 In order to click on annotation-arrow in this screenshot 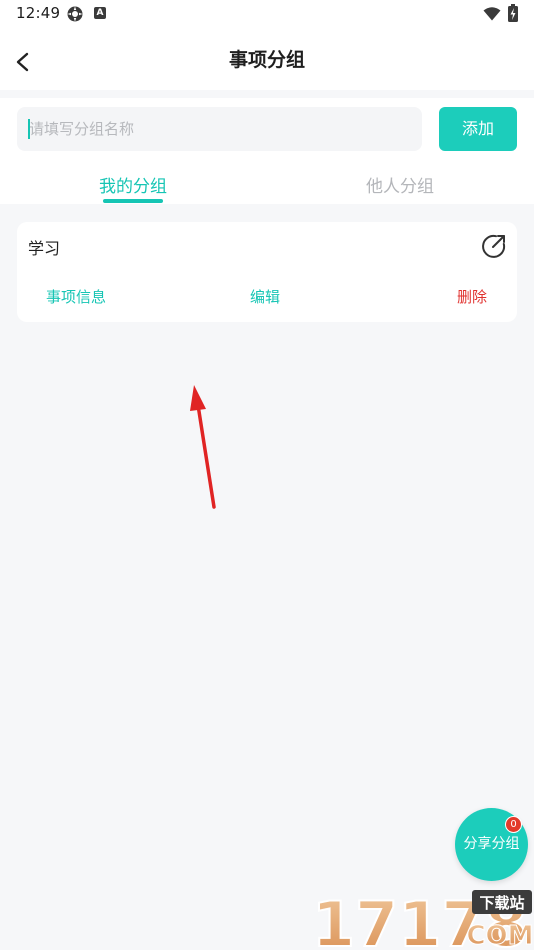, I will do `click(203, 447)`.